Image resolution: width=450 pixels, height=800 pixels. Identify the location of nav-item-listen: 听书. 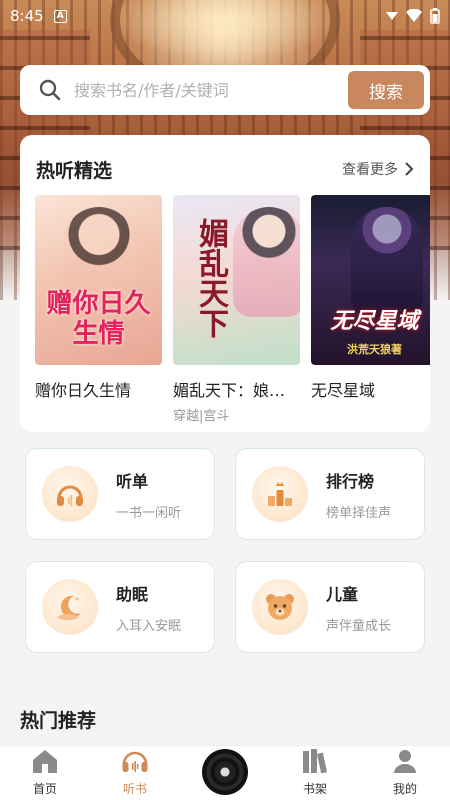
(135, 771).